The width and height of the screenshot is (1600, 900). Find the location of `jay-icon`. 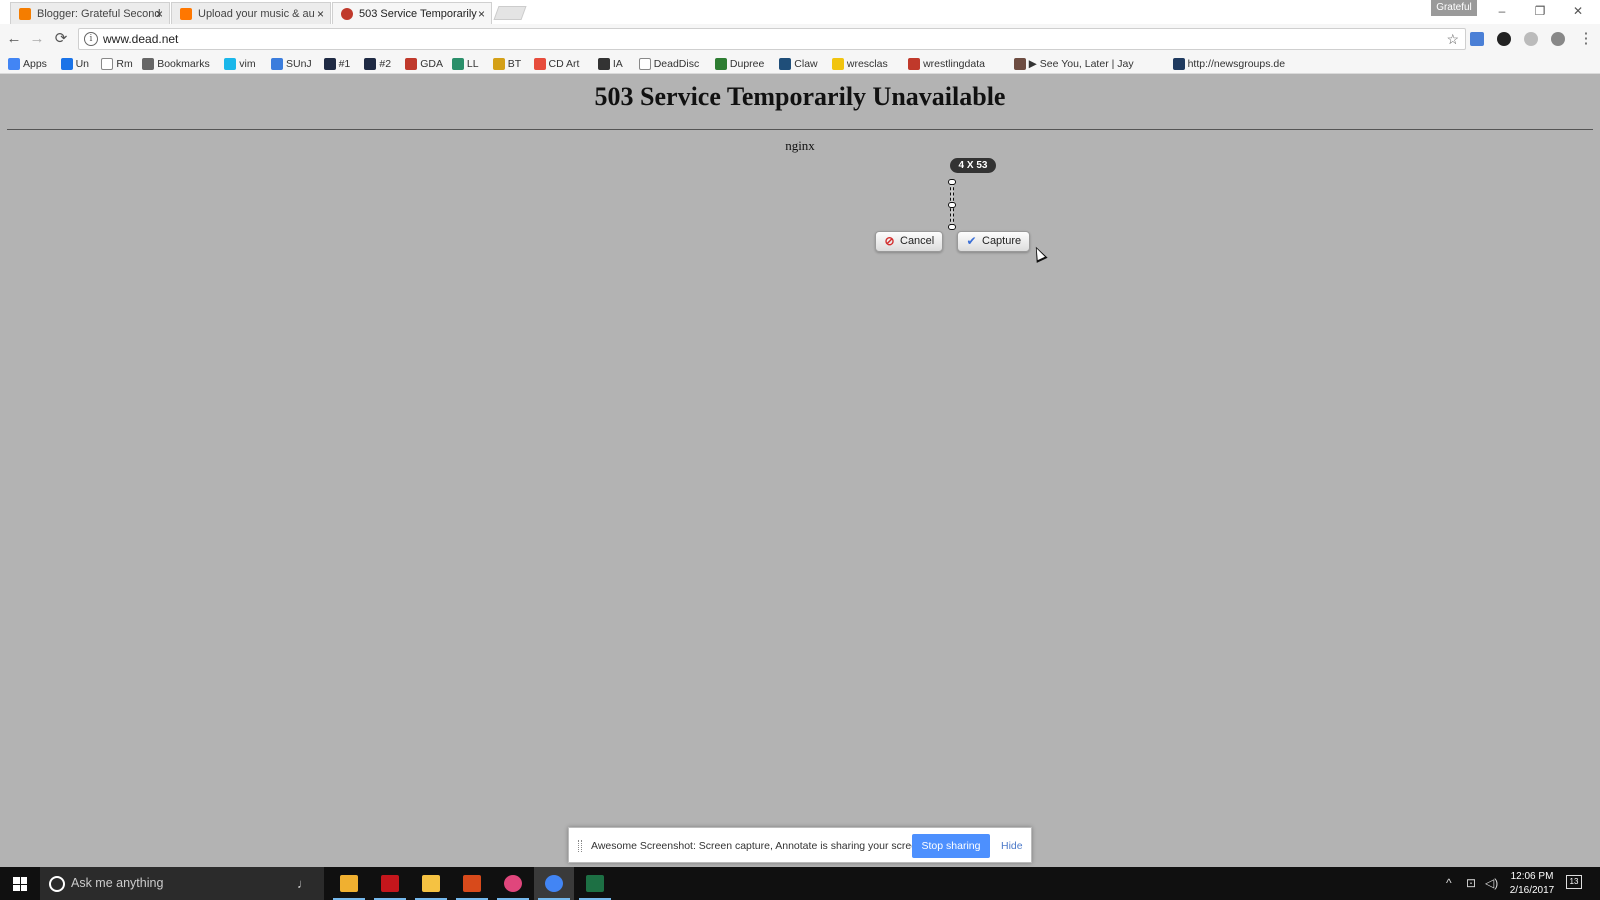

jay-icon is located at coordinates (1019, 64).